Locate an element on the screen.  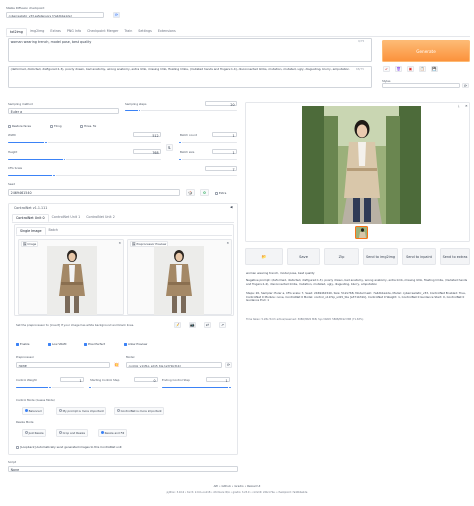
resize-crop-radio: Crop and Resize is located at coordinates (72, 433).